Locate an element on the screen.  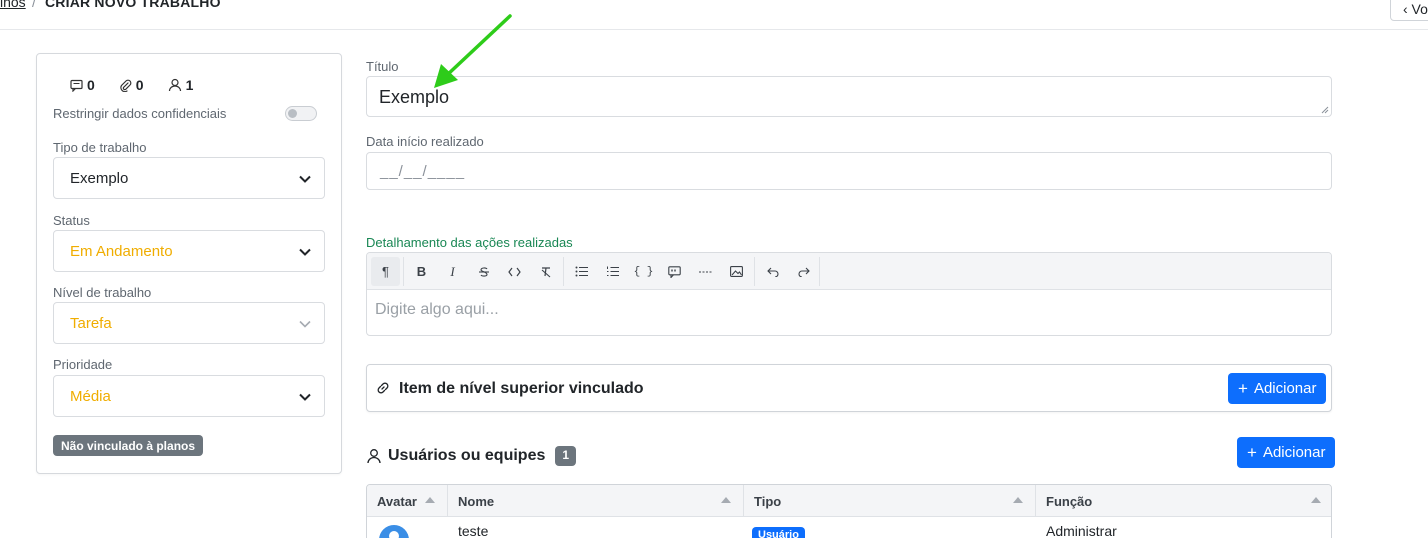
status-label: Status is located at coordinates (71, 220).